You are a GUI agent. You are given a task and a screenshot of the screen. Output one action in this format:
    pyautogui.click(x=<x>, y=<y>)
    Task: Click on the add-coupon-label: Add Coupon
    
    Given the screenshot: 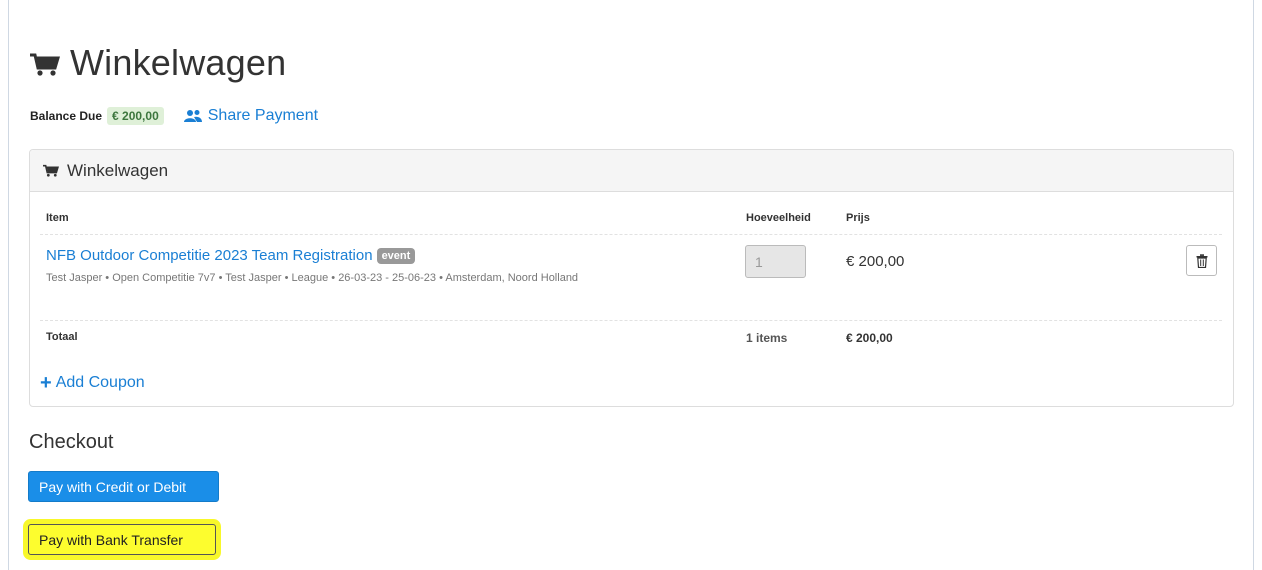 What is the action you would take?
    pyautogui.click(x=100, y=382)
    